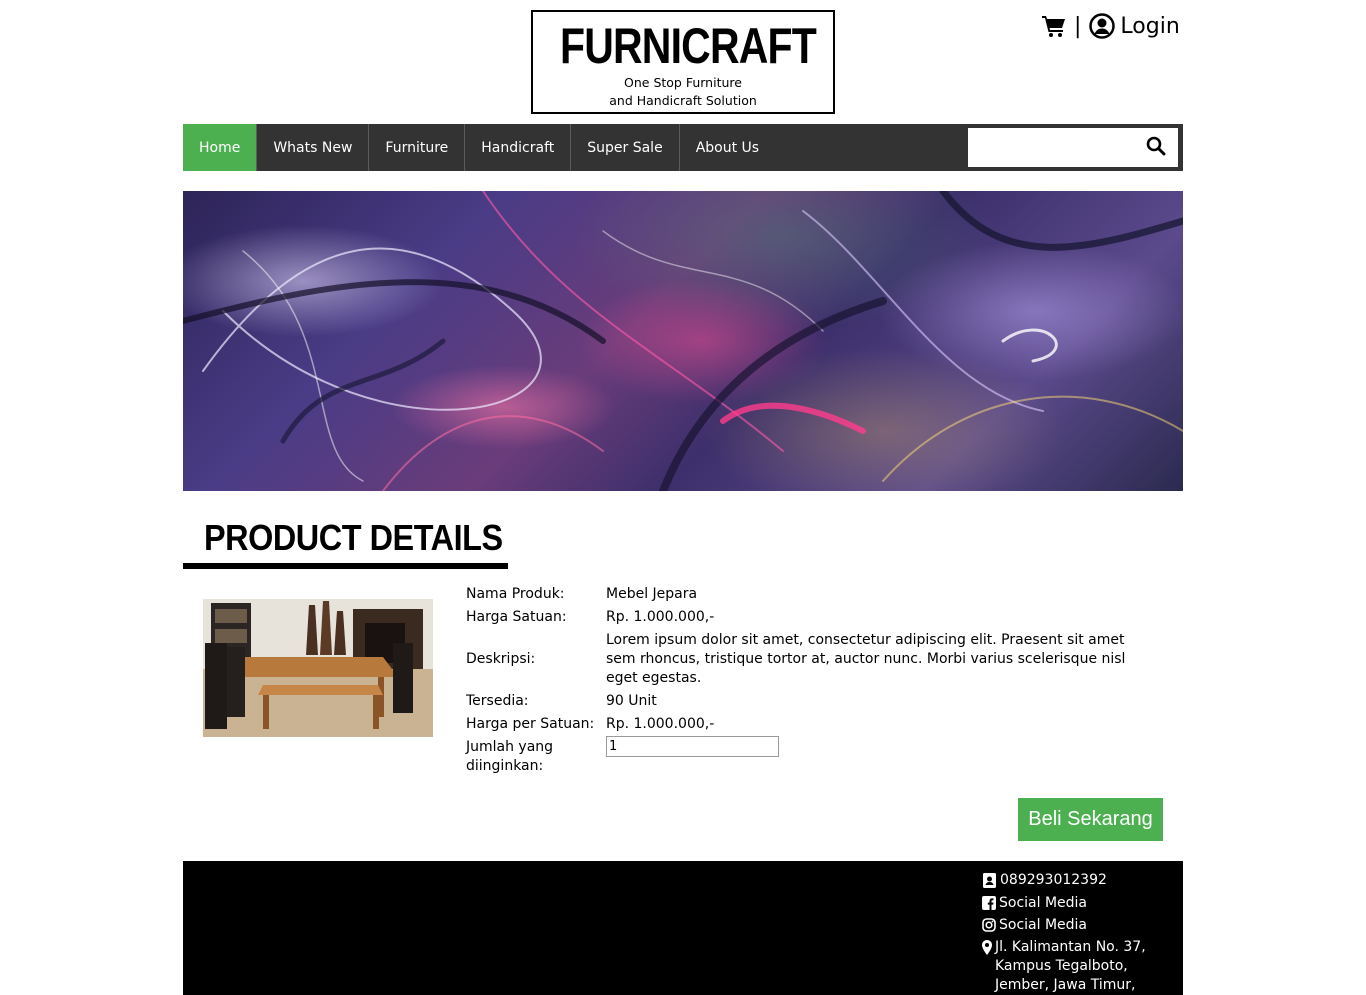 This screenshot has height=995, width=1366. I want to click on nav-item-handicraft: Handicraft, so click(518, 147).